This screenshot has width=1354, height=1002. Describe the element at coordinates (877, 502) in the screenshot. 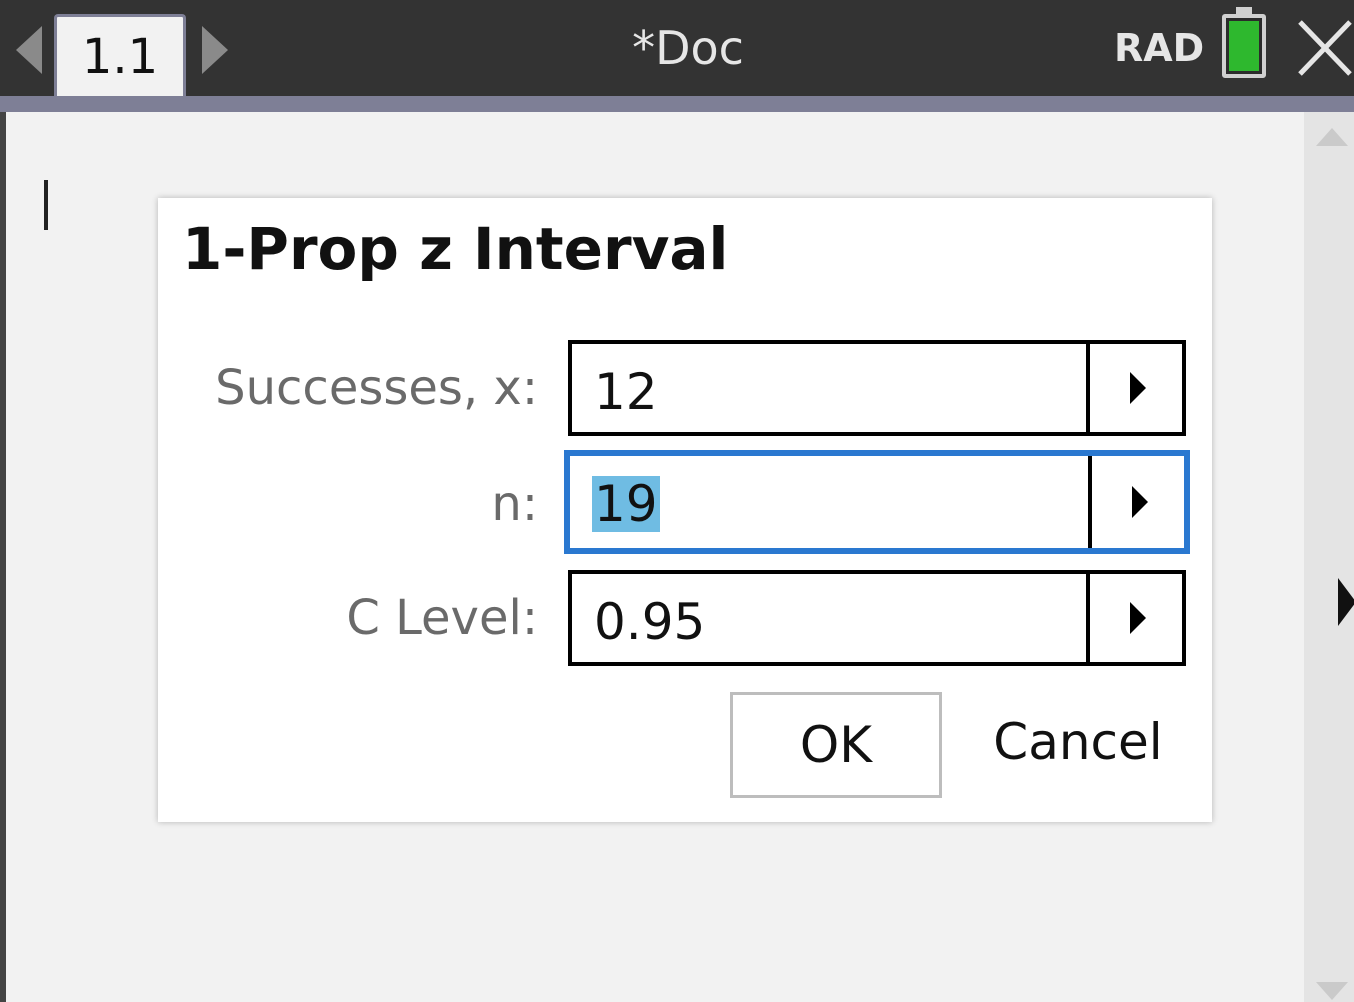

I see `n-input: 19` at that location.